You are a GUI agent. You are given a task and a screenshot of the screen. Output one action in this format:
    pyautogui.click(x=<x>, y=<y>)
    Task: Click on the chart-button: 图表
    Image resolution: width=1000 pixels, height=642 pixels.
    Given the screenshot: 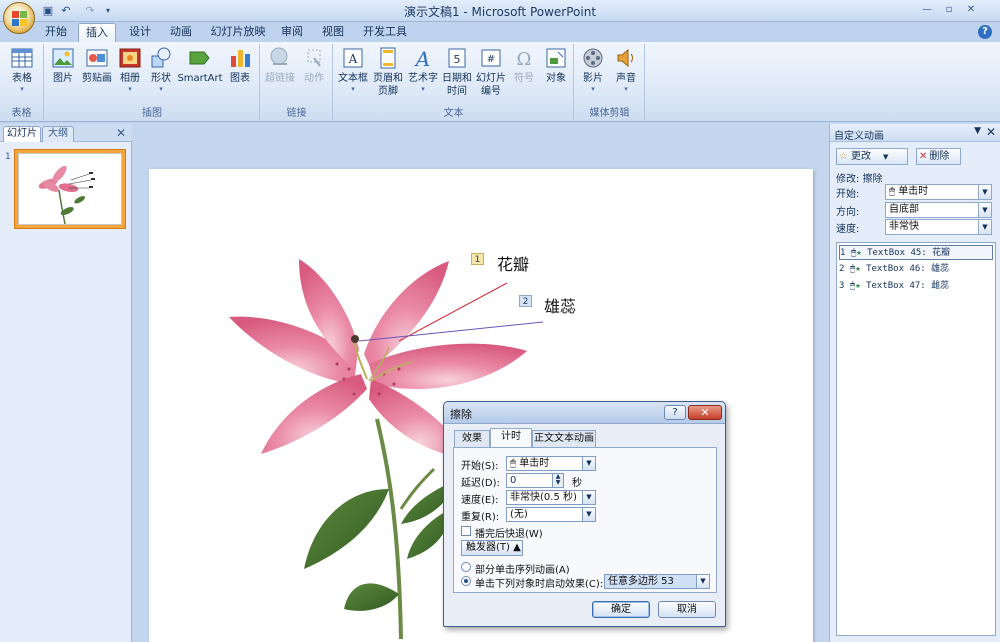 What is the action you would take?
    pyautogui.click(x=240, y=65)
    